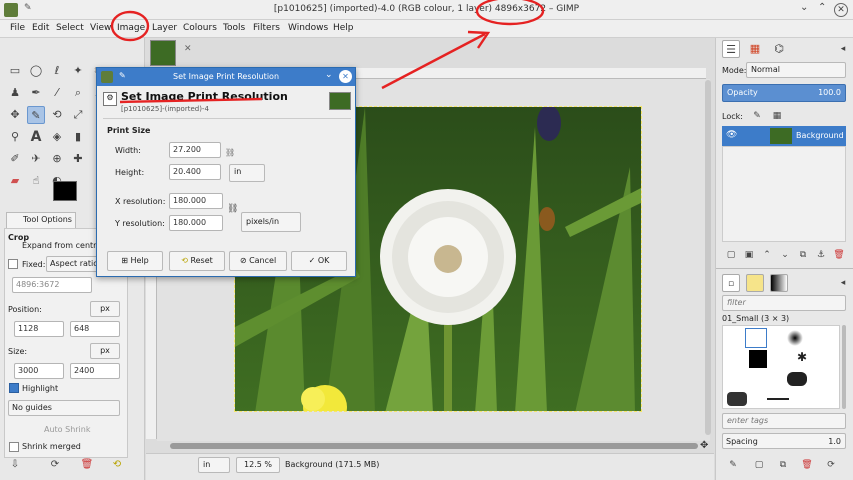 The width and height of the screenshot is (853, 480). Describe the element at coordinates (191, 100) in the screenshot. I see `heading-underline` at that location.